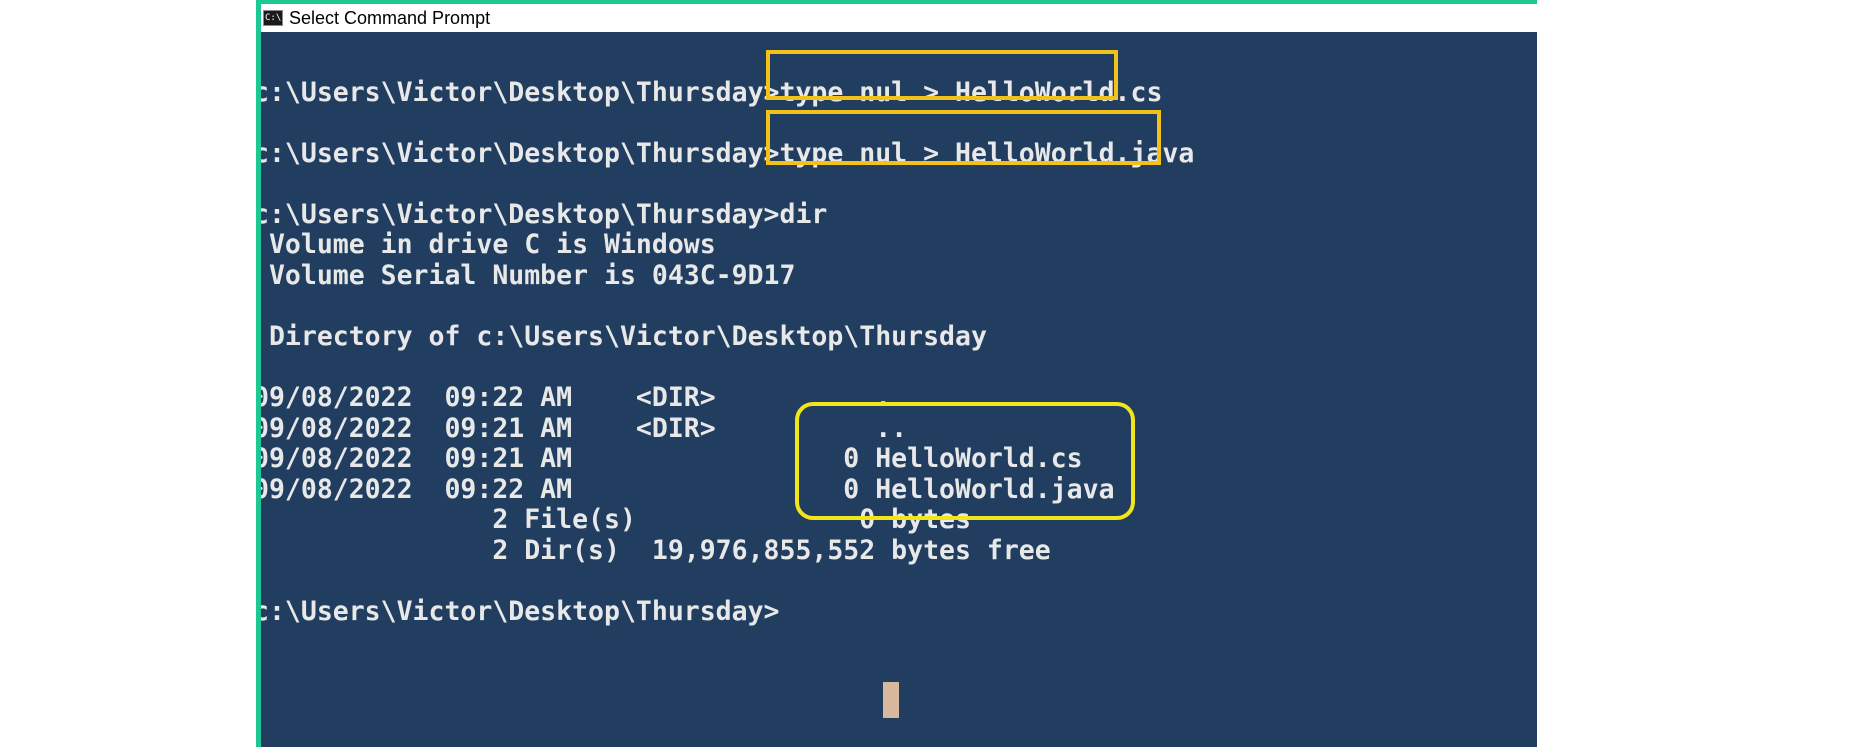 The image size is (1851, 747). Describe the element at coordinates (528, 275) in the screenshot. I see `console-line-serial: Volume Serial Number is 043C-9D17` at that location.